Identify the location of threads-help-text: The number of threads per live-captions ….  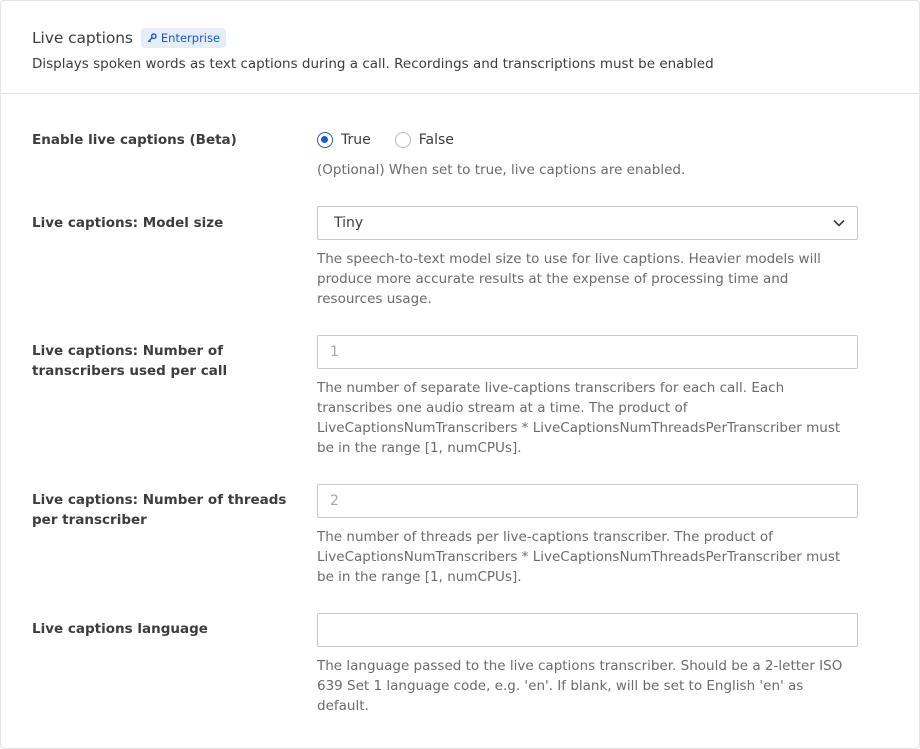
(579, 557).